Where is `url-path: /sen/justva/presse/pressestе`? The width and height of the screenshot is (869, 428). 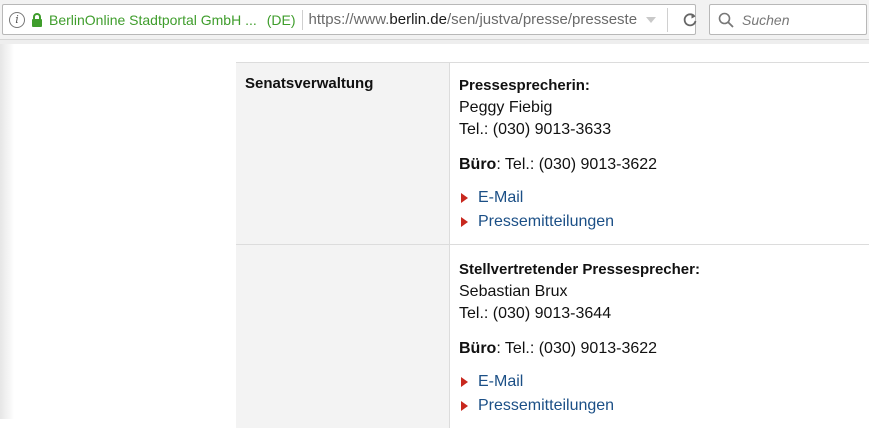 url-path: /sen/justva/presse/pressestе is located at coordinates (542, 19).